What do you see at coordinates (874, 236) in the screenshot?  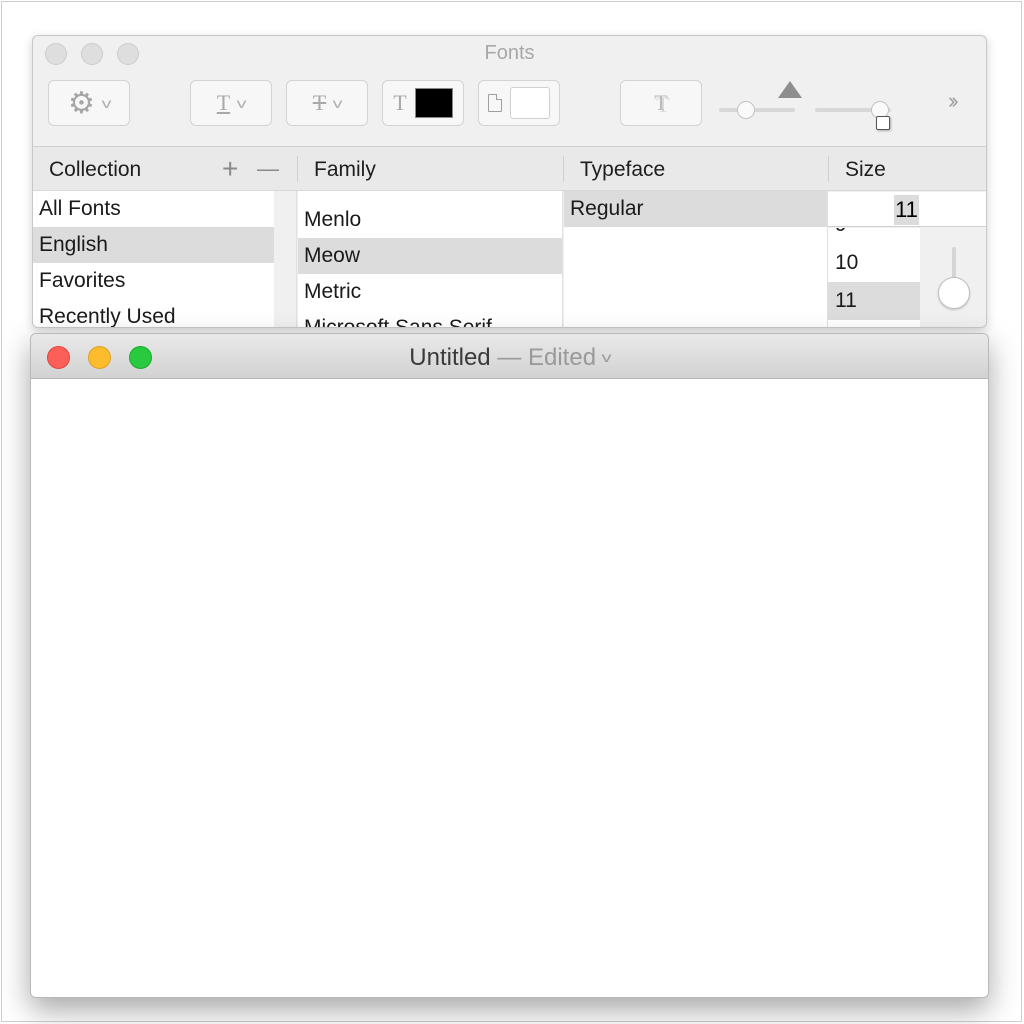 I see `size-item: 9` at bounding box center [874, 236].